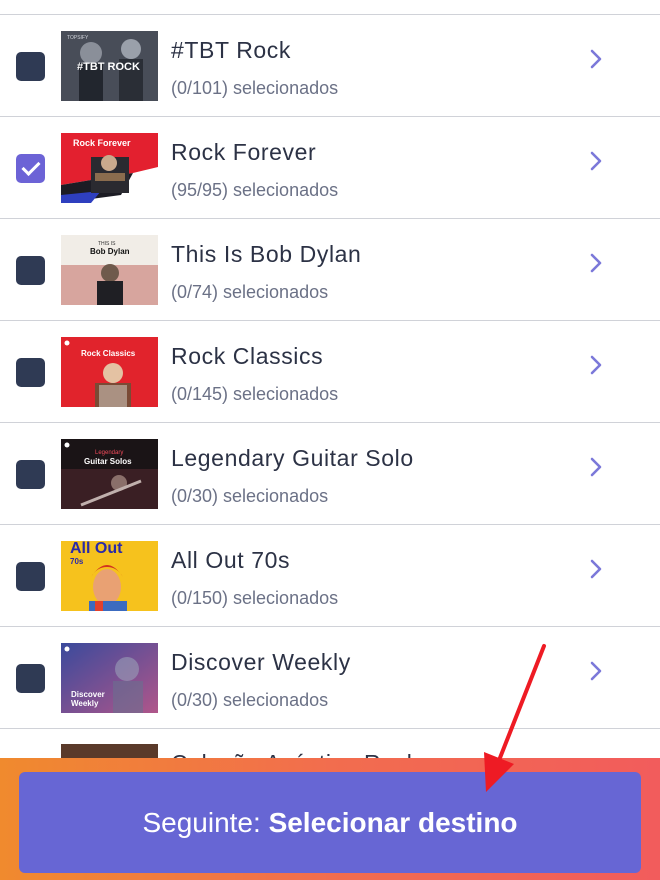 The height and width of the screenshot is (880, 660). Describe the element at coordinates (109, 474) in the screenshot. I see `playlist-cover: Legendary Guitar Solos` at that location.